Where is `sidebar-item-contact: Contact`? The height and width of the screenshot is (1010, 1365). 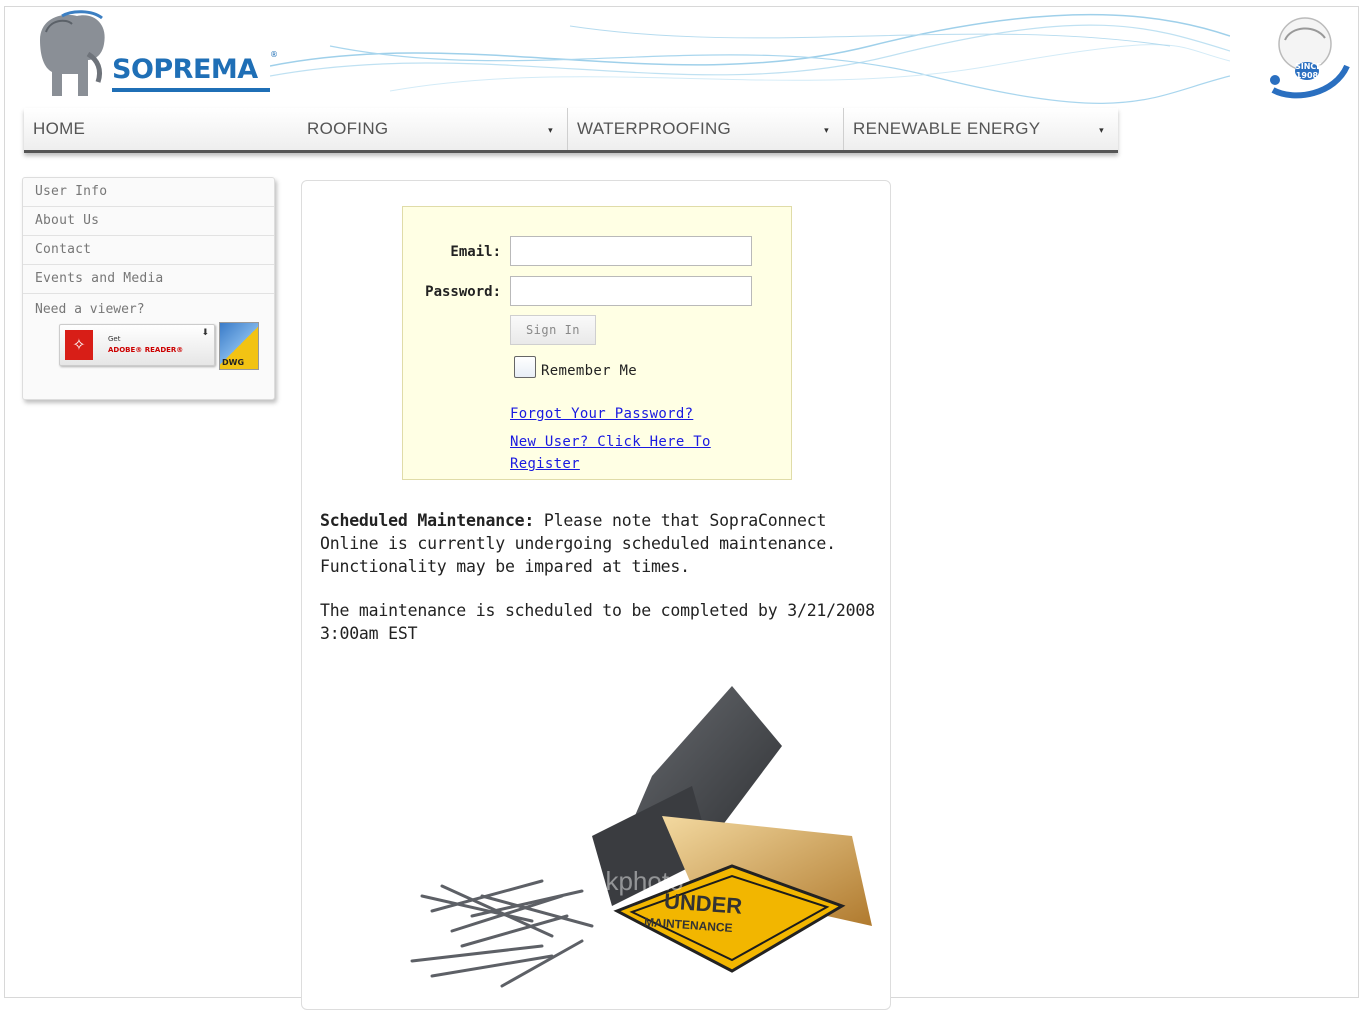 sidebar-item-contact: Contact is located at coordinates (148, 250).